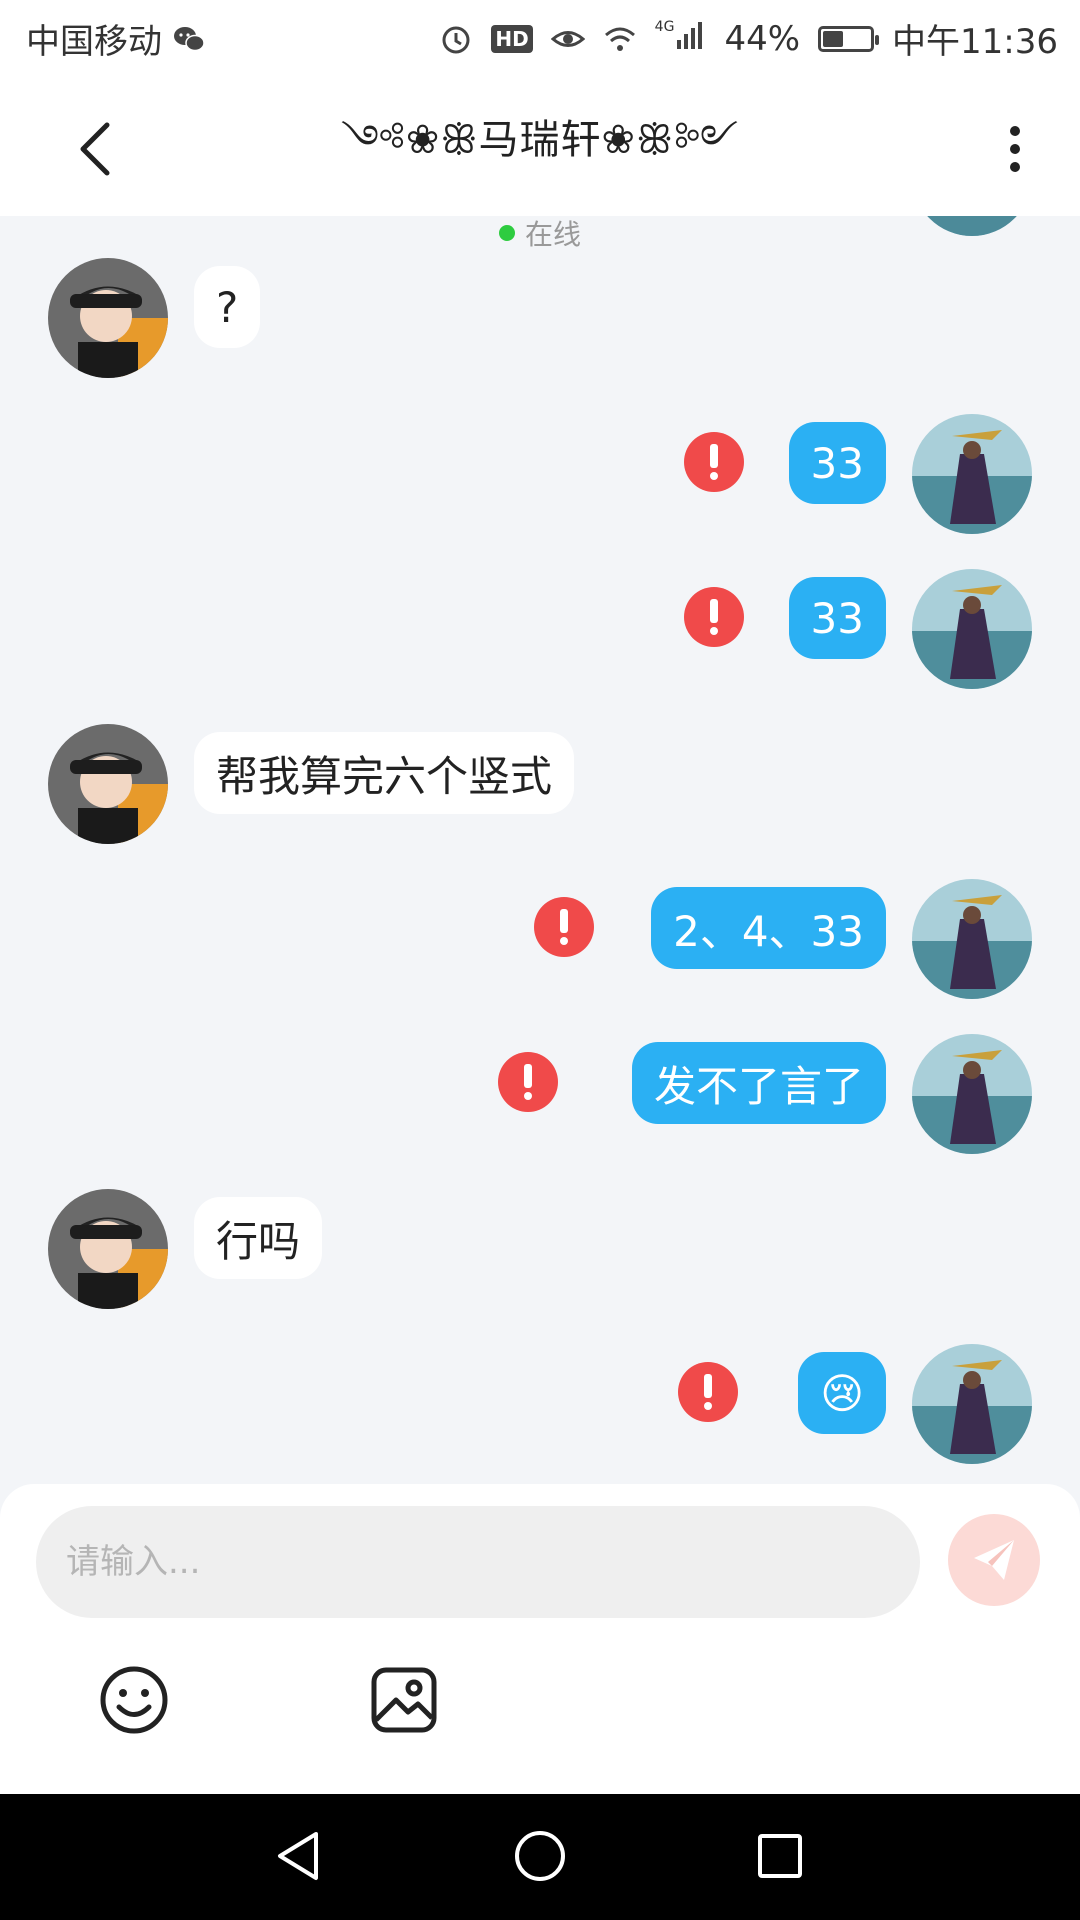 The image size is (1080, 1920). What do you see at coordinates (975, 42) in the screenshot?
I see `clock: 中午11:36` at bounding box center [975, 42].